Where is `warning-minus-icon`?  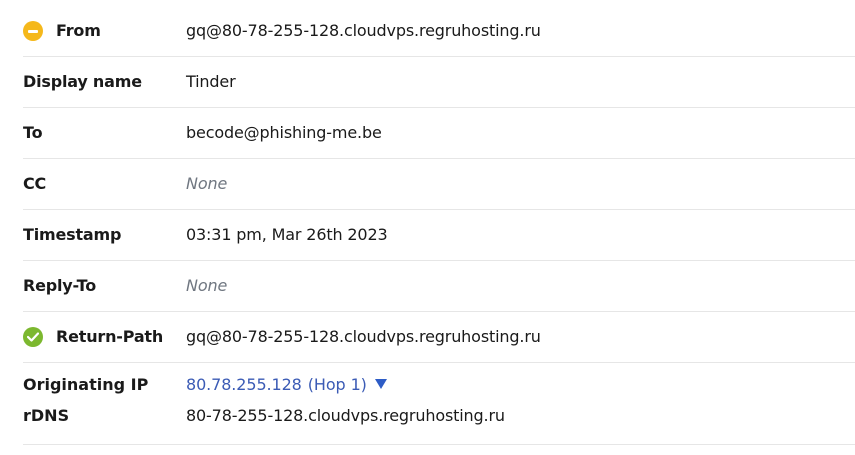 warning-minus-icon is located at coordinates (33, 31).